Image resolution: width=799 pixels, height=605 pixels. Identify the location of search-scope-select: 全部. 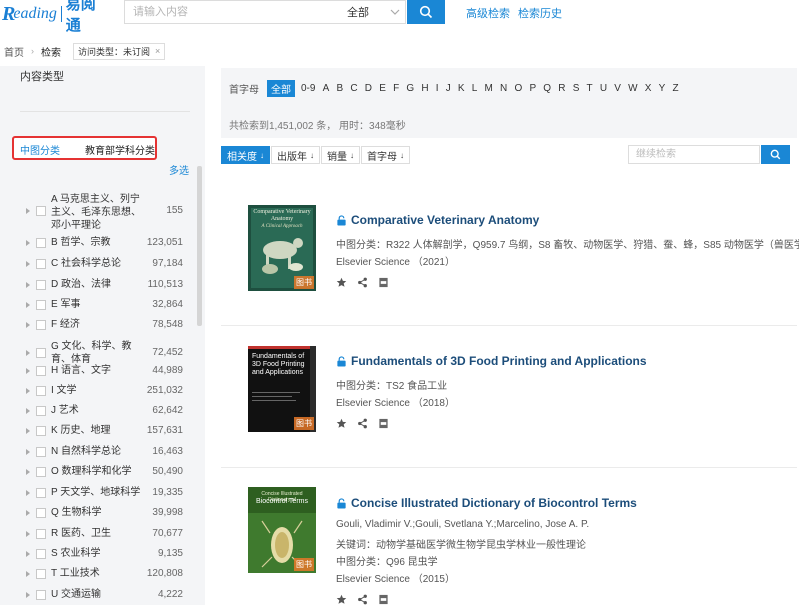
(376, 12).